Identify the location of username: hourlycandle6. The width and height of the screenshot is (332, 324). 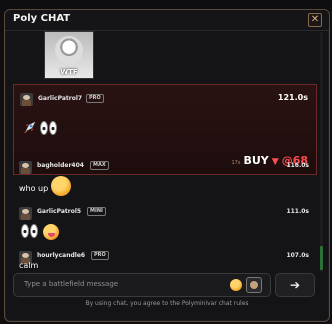
(61, 255).